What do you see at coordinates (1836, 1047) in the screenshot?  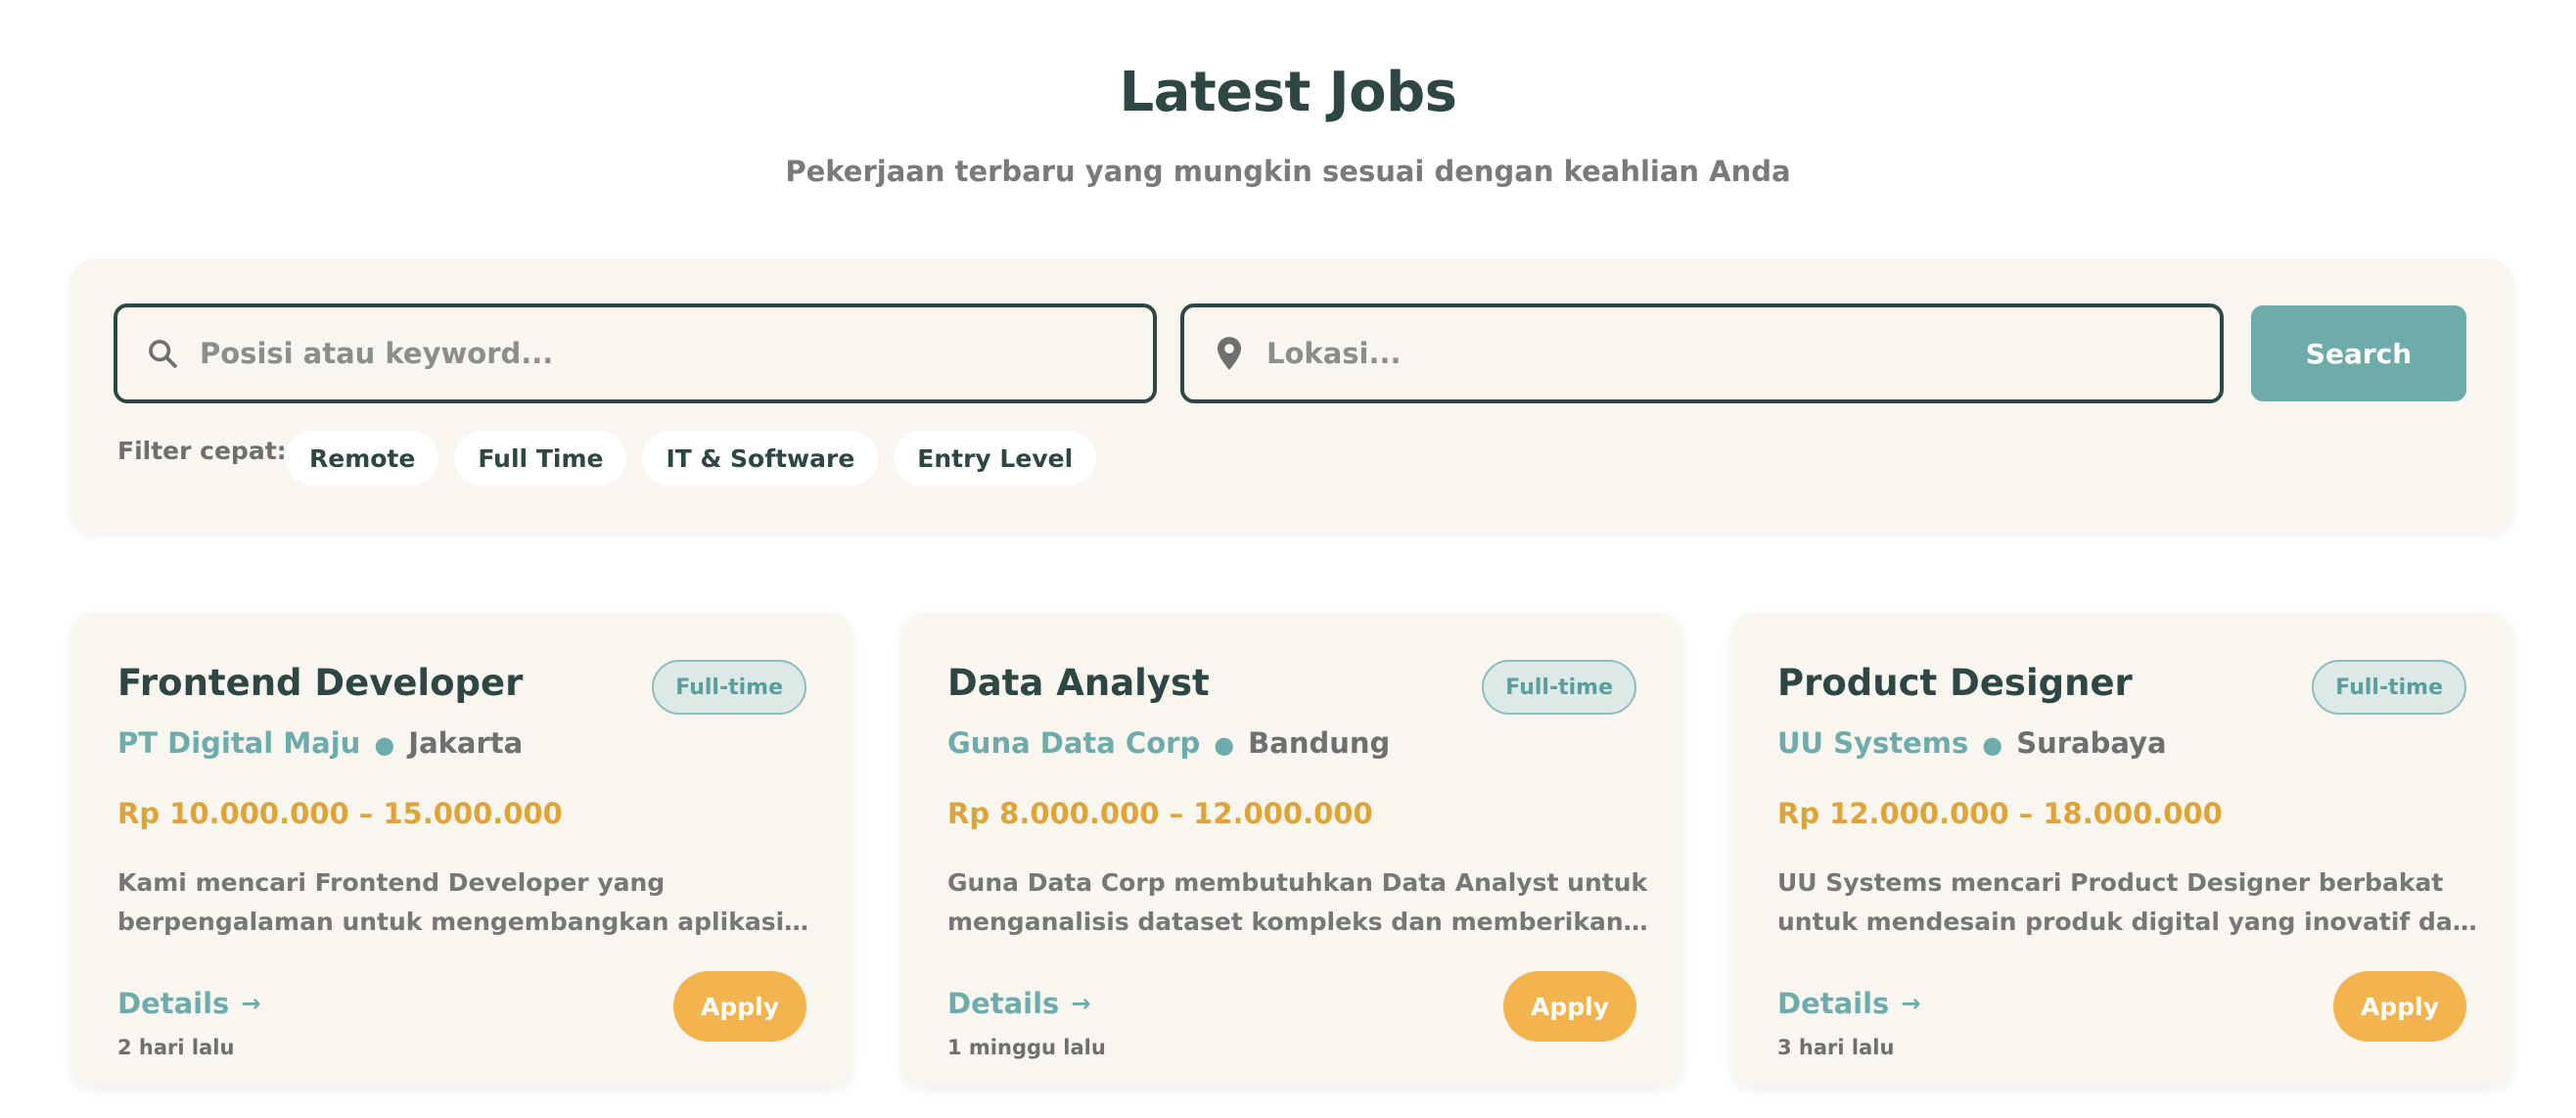 I see `posted-time: 3 hari lalu` at bounding box center [1836, 1047].